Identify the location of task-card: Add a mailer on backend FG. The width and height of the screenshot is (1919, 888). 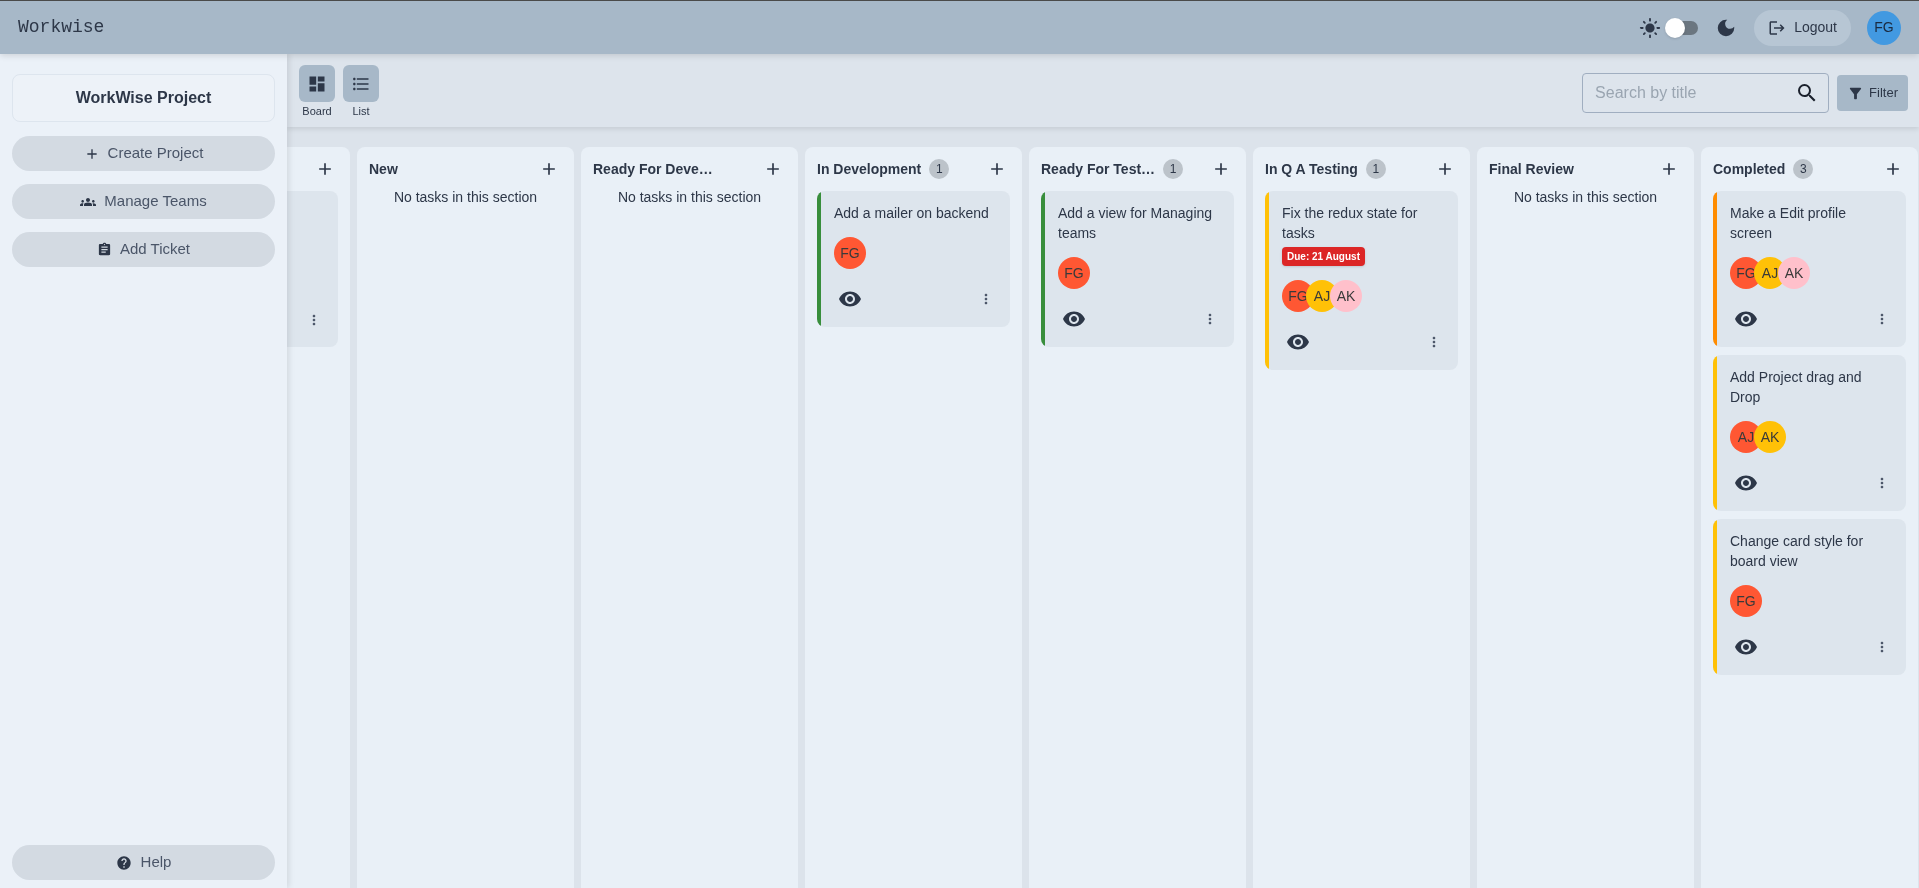
(913, 259).